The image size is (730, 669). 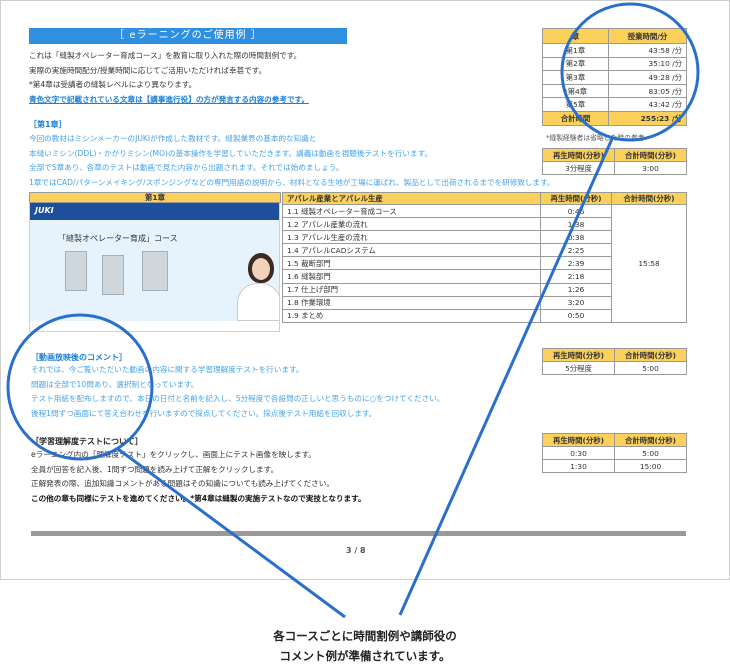 I want to click on section3-line: eラーニング内の「理解度テスト」をクリックし、画面上にテスト画像を映します。, so click(x=173, y=454).